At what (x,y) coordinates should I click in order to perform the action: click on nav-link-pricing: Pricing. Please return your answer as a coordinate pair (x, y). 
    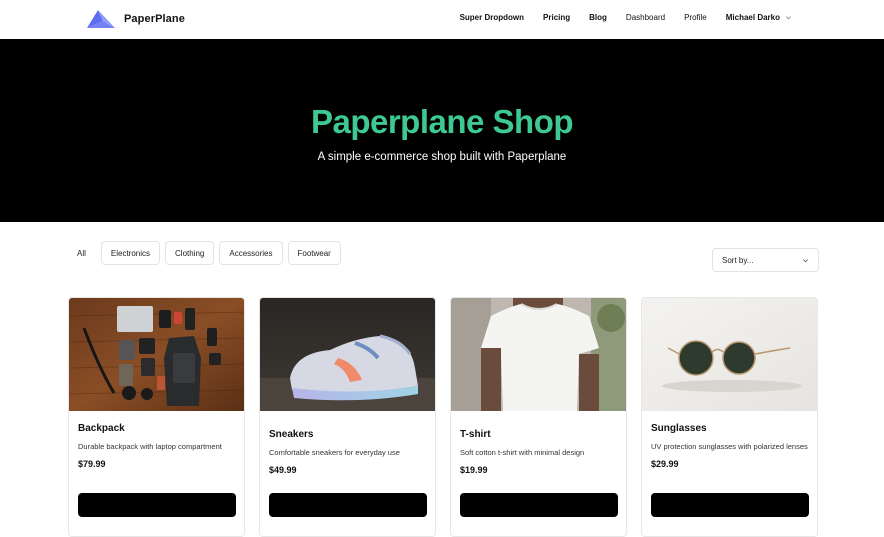
    Looking at the image, I should click on (556, 17).